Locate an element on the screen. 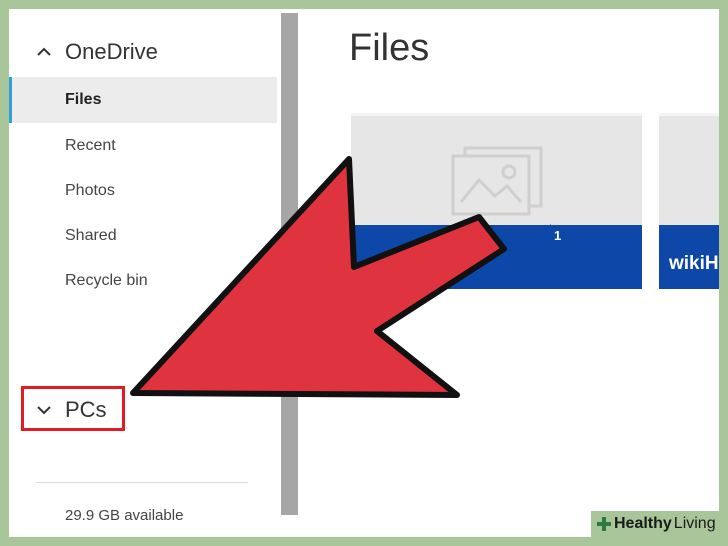  tile-name-band: wikiH is located at coordinates (689, 257).